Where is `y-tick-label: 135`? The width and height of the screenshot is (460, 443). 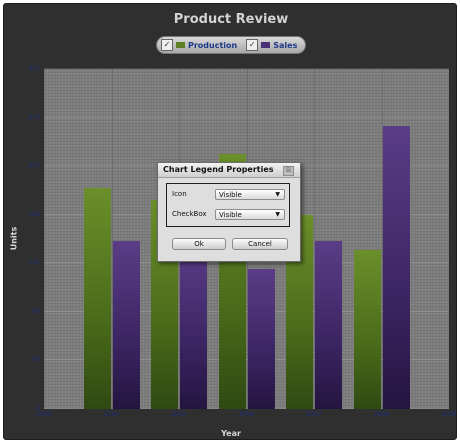 y-tick-label: 135 is located at coordinates (34, 263).